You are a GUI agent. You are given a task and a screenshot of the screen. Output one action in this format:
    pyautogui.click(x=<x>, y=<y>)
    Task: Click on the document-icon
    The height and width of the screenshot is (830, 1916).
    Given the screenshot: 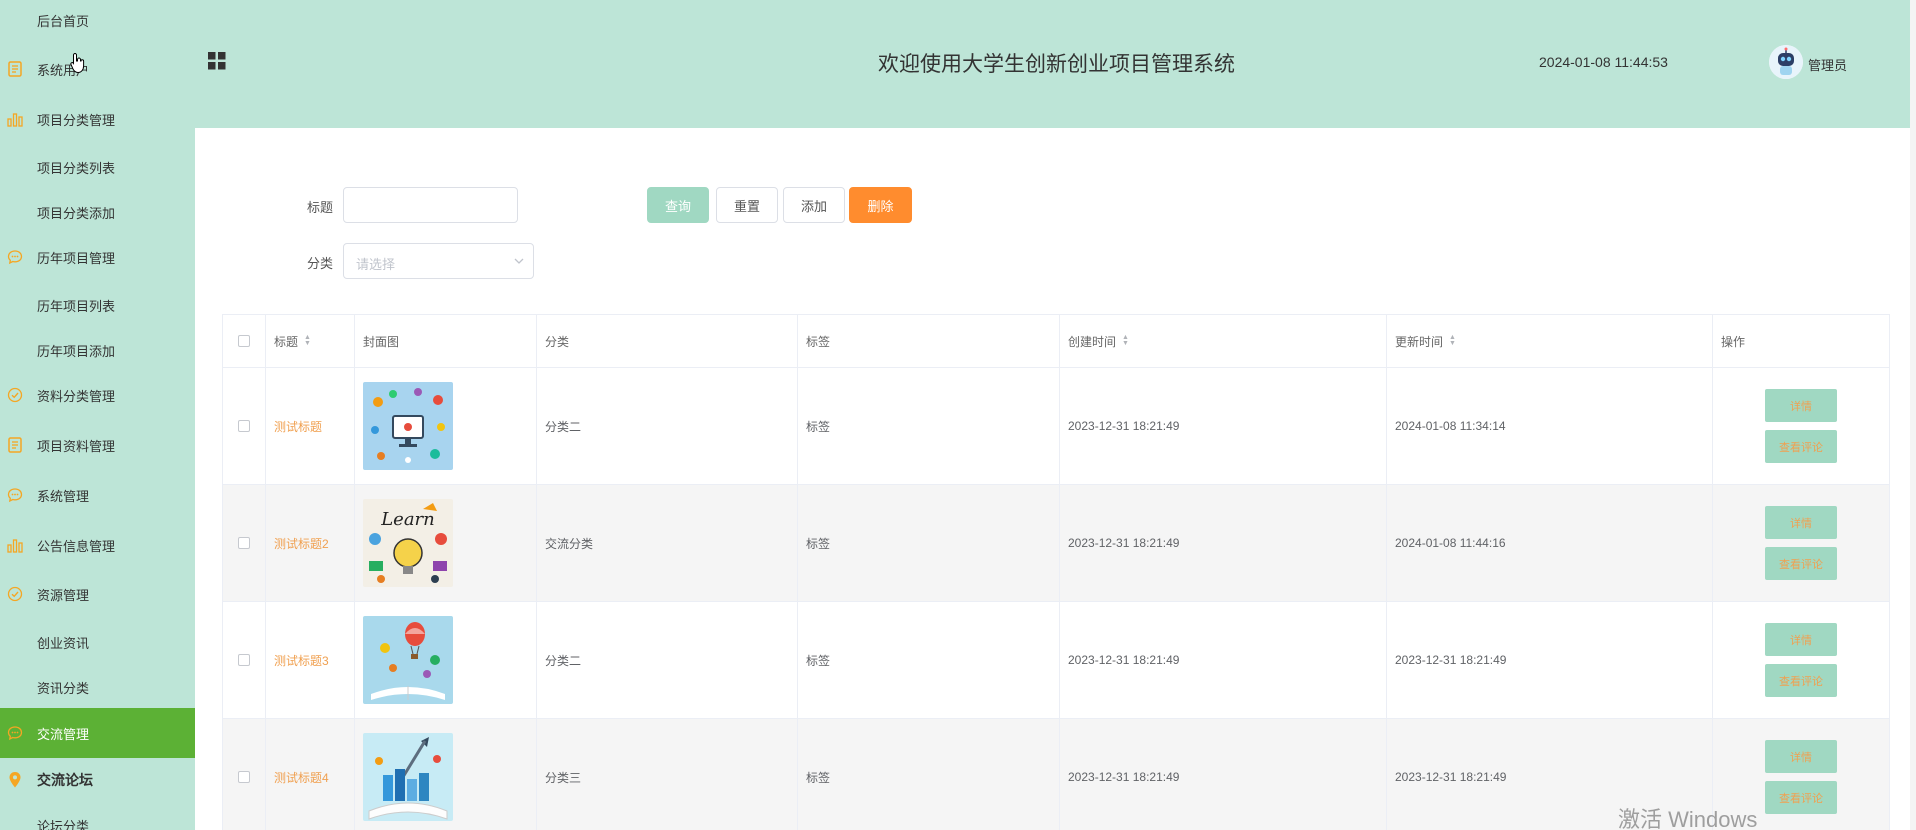 What is the action you would take?
    pyautogui.click(x=15, y=445)
    